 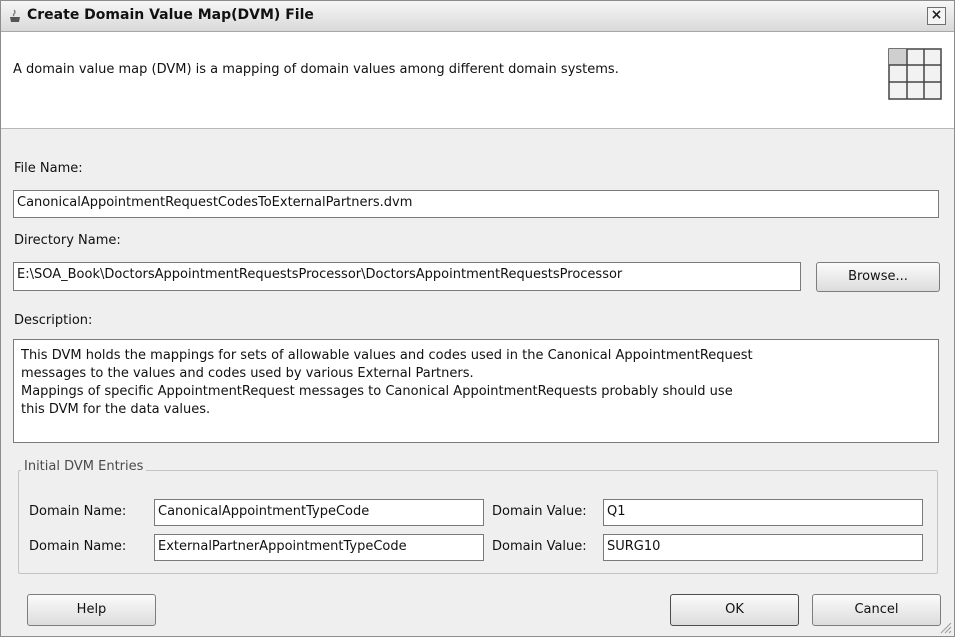 What do you see at coordinates (945, 627) in the screenshot?
I see `resize-grip-icon` at bounding box center [945, 627].